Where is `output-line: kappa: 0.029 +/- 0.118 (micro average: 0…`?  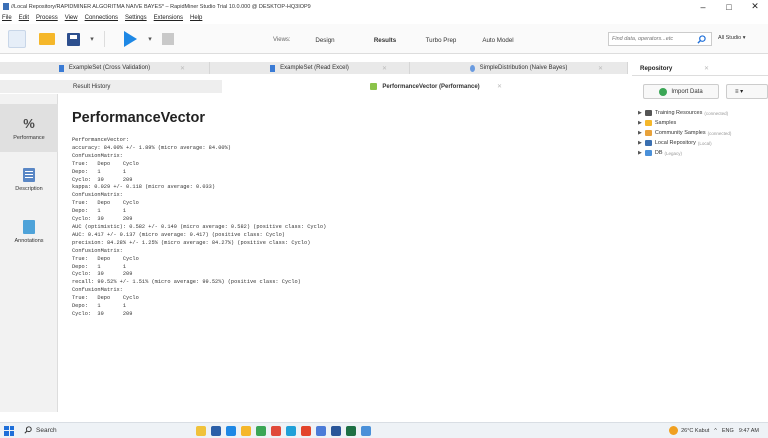 output-line: kappa: 0.029 +/- 0.118 (micro average: 0… is located at coordinates (144, 187).